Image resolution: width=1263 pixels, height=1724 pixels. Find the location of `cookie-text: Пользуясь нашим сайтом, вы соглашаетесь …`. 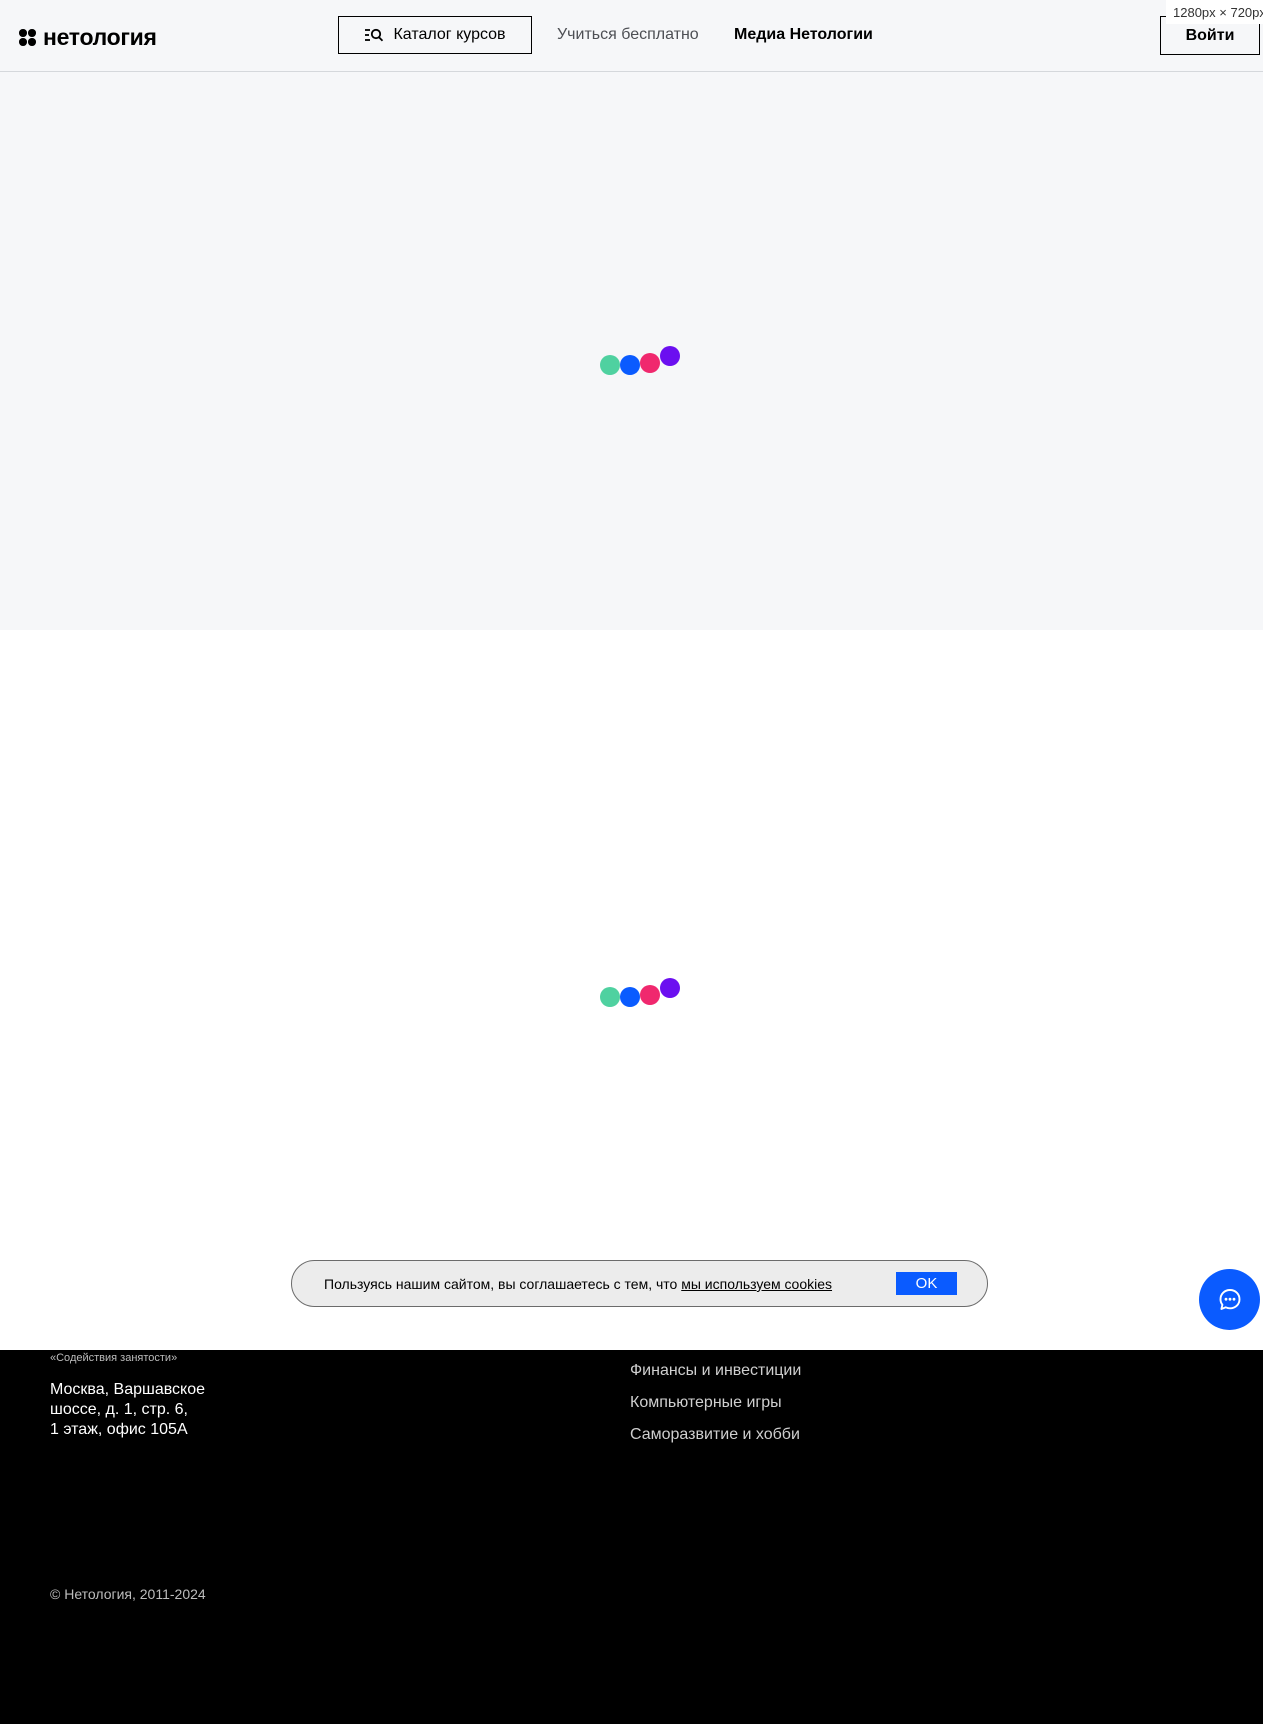

cookie-text: Пользуясь нашим сайтом, вы соглашаетесь … is located at coordinates (501, 1284).